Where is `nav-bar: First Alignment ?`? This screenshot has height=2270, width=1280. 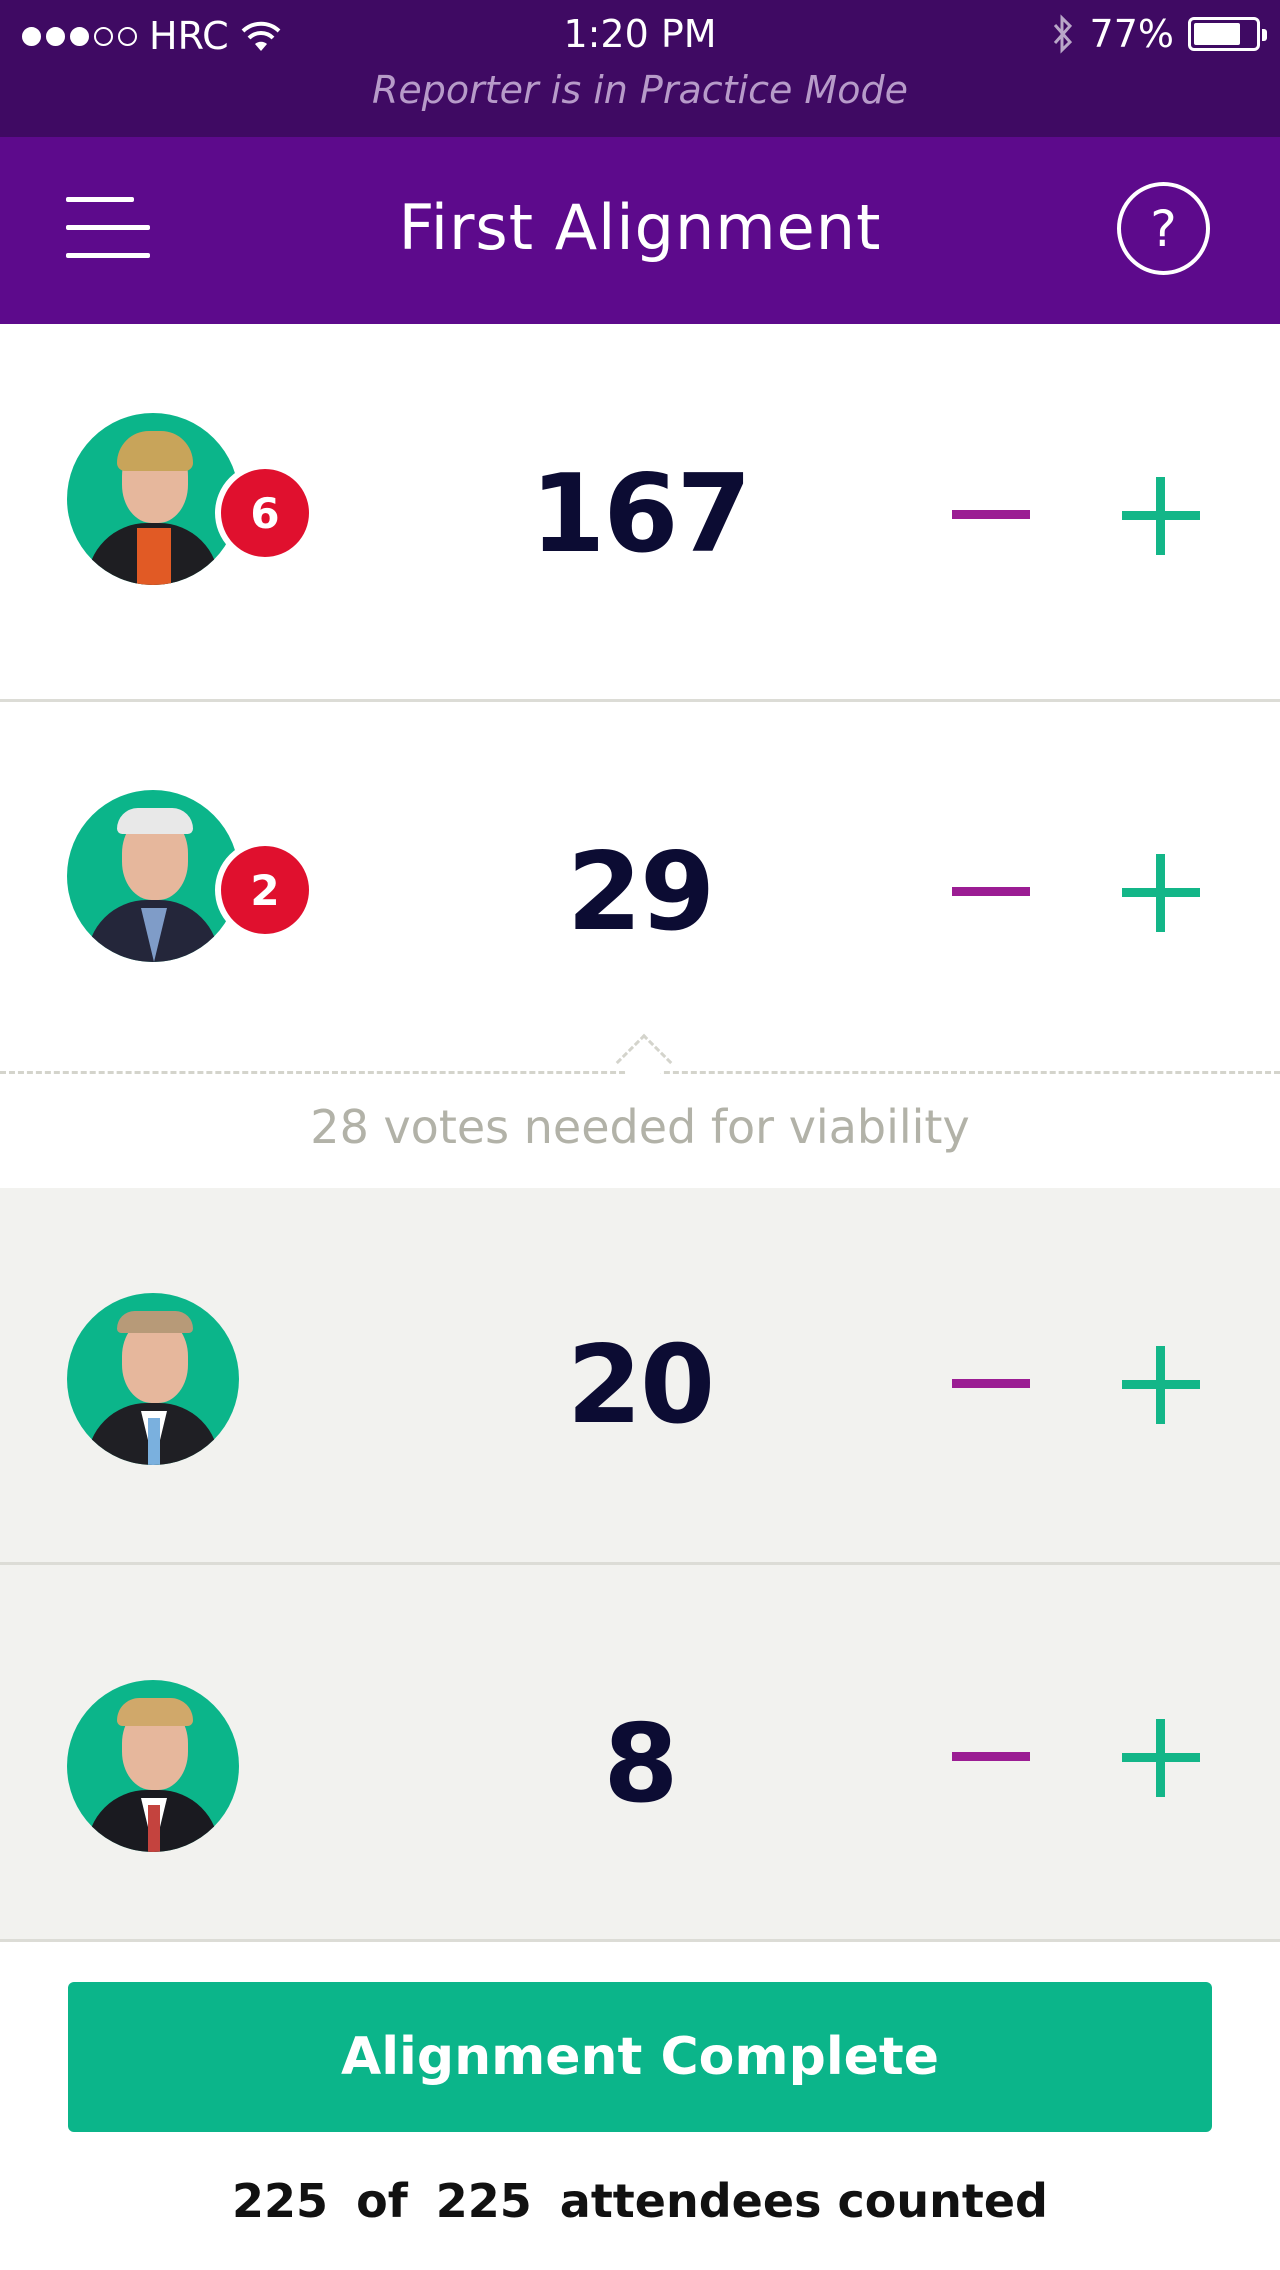 nav-bar: First Alignment ? is located at coordinates (640, 230).